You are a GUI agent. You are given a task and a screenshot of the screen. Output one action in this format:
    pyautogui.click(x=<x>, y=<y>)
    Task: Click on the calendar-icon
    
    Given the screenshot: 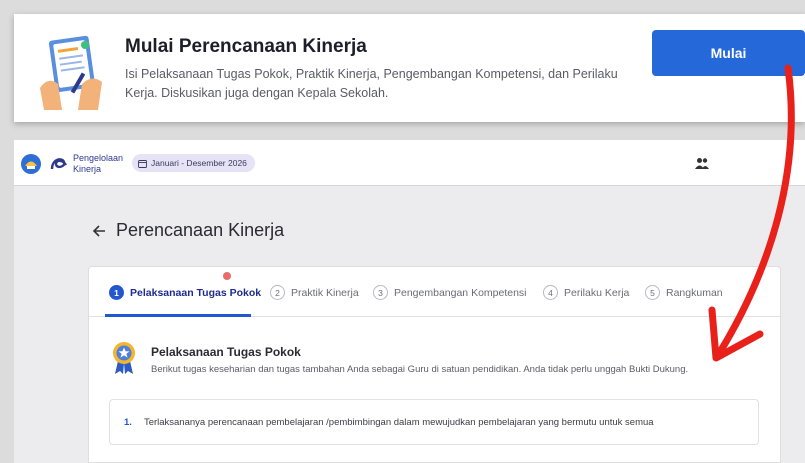 What is the action you would take?
    pyautogui.click(x=142, y=163)
    